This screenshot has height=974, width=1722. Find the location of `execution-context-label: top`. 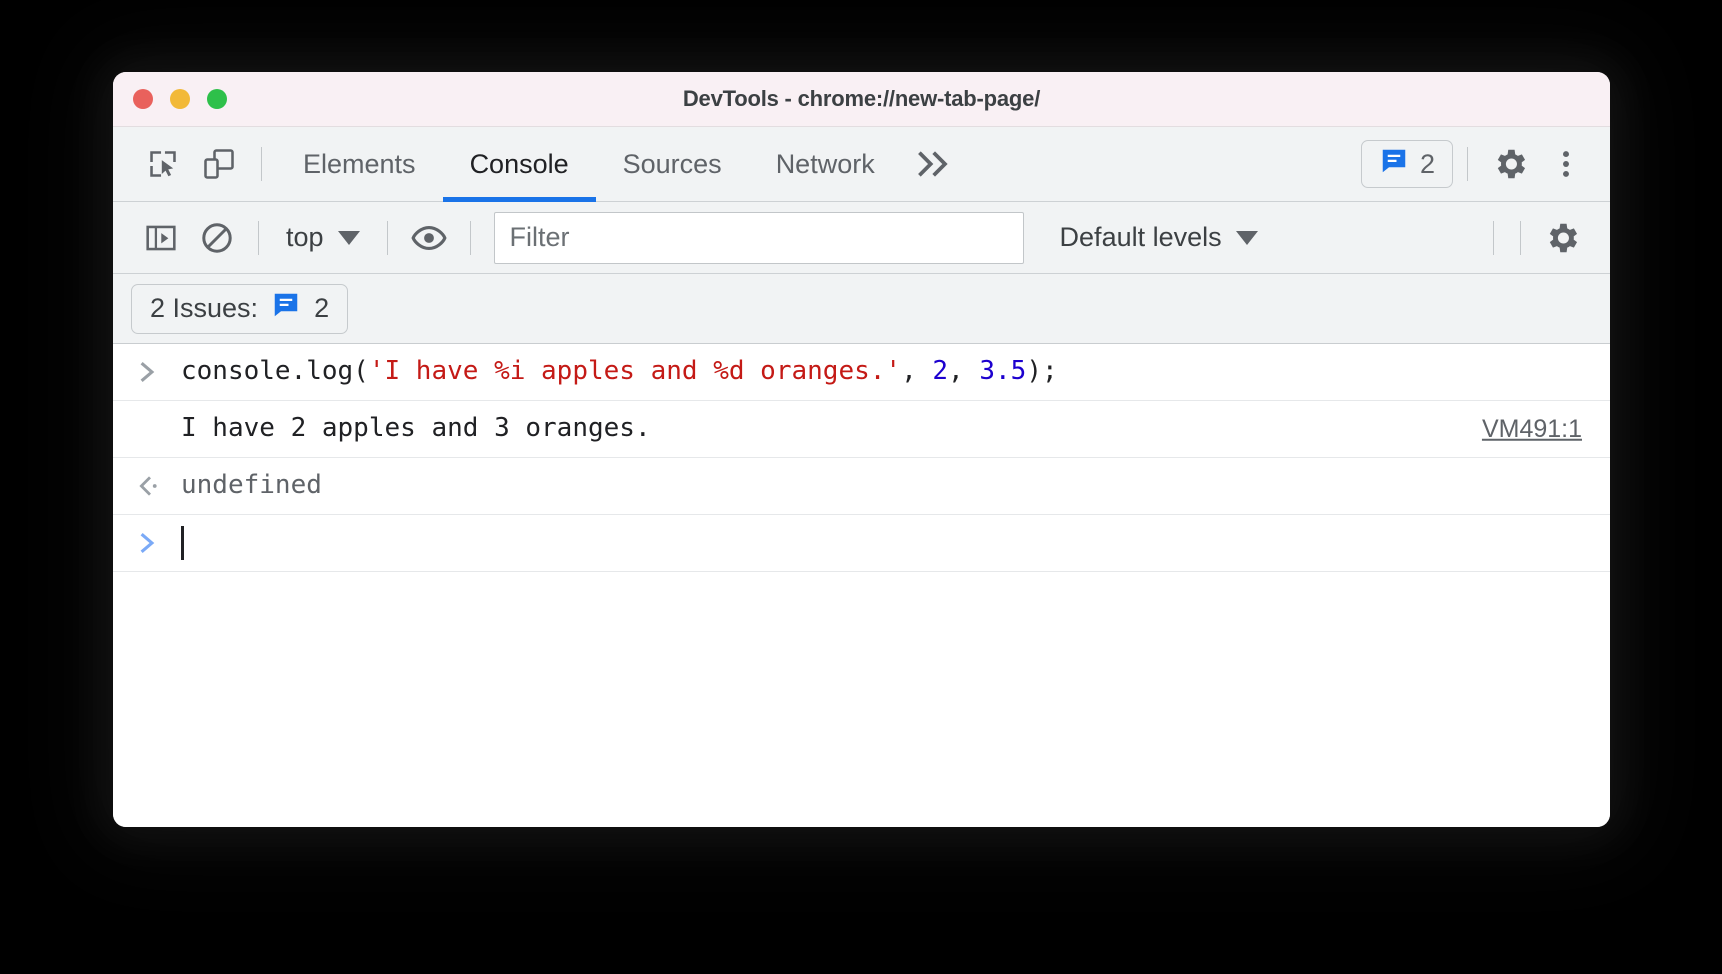

execution-context-label: top is located at coordinates (305, 237).